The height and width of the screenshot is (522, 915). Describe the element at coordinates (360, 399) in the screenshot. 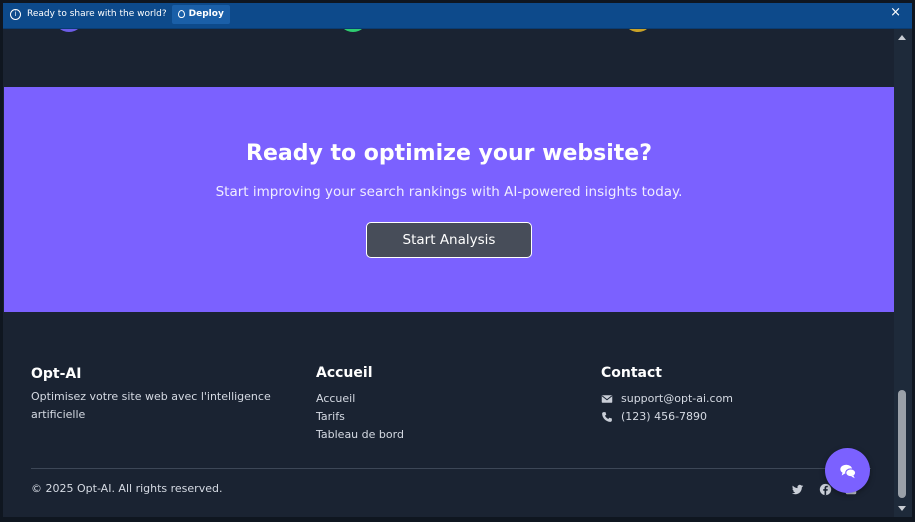

I see `footer-link-accueil: Accueil` at that location.